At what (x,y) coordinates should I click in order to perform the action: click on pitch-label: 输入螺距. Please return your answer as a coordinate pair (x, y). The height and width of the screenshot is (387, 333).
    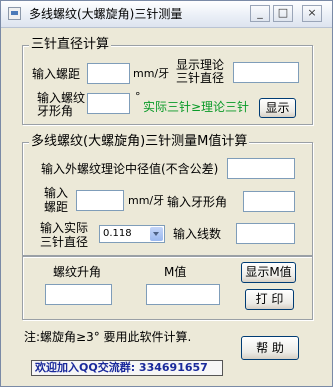
    Looking at the image, I should click on (56, 74).